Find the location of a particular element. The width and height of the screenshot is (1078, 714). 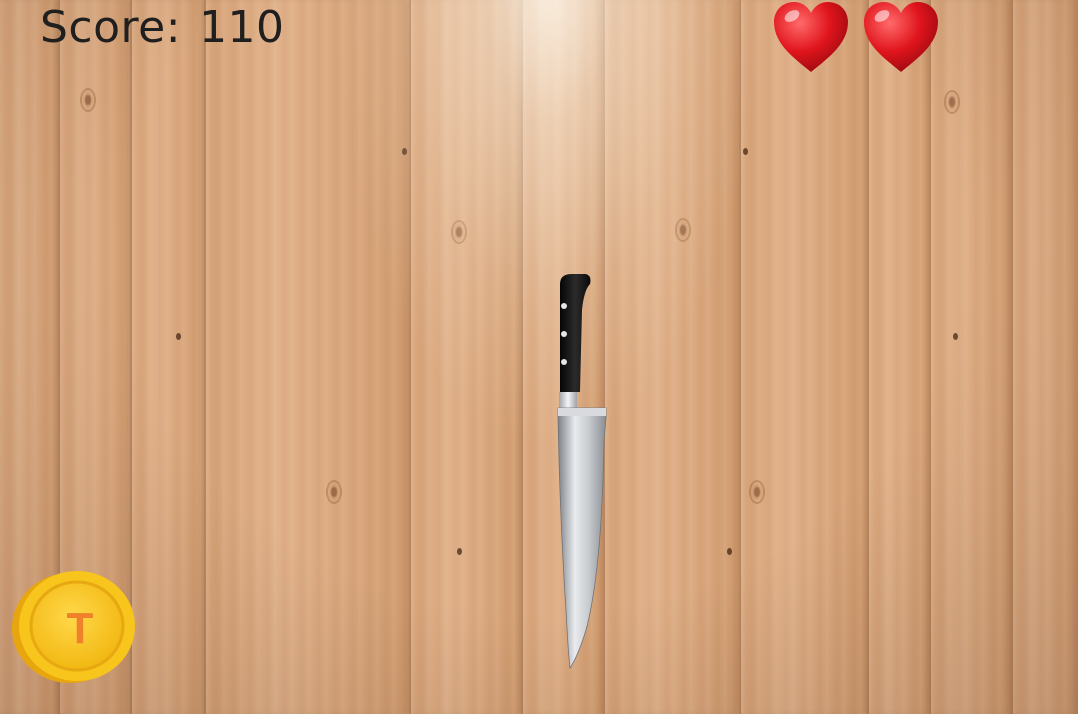

chef-knife-svg is located at coordinates (582, 472).